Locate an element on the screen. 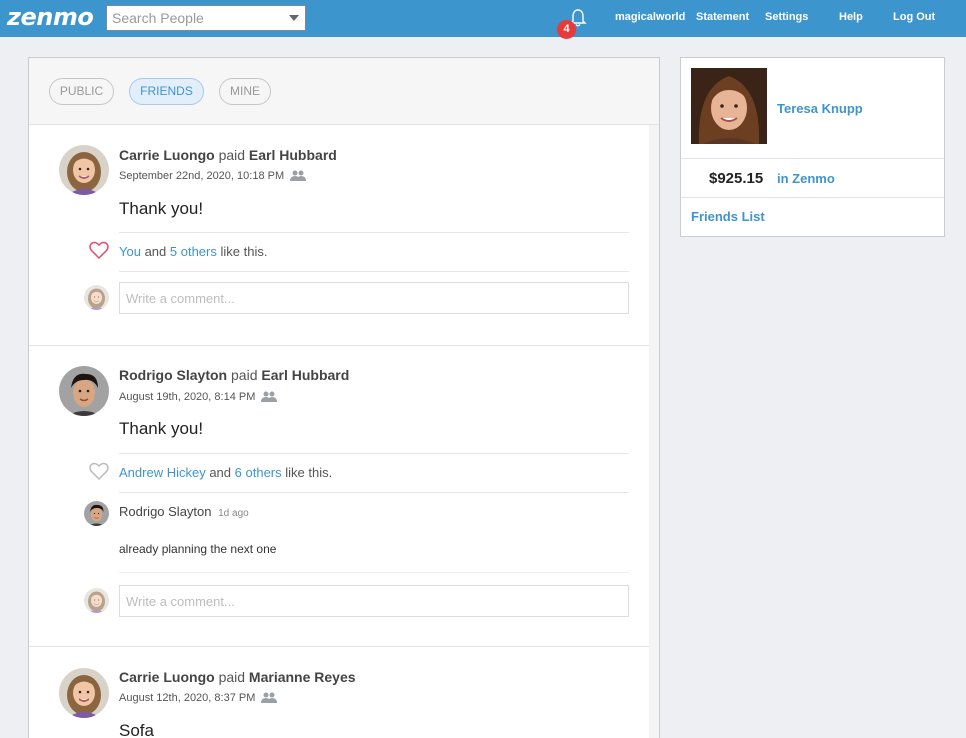 This screenshot has width=966, height=738. balance-label: in Zenmo is located at coordinates (806, 178).